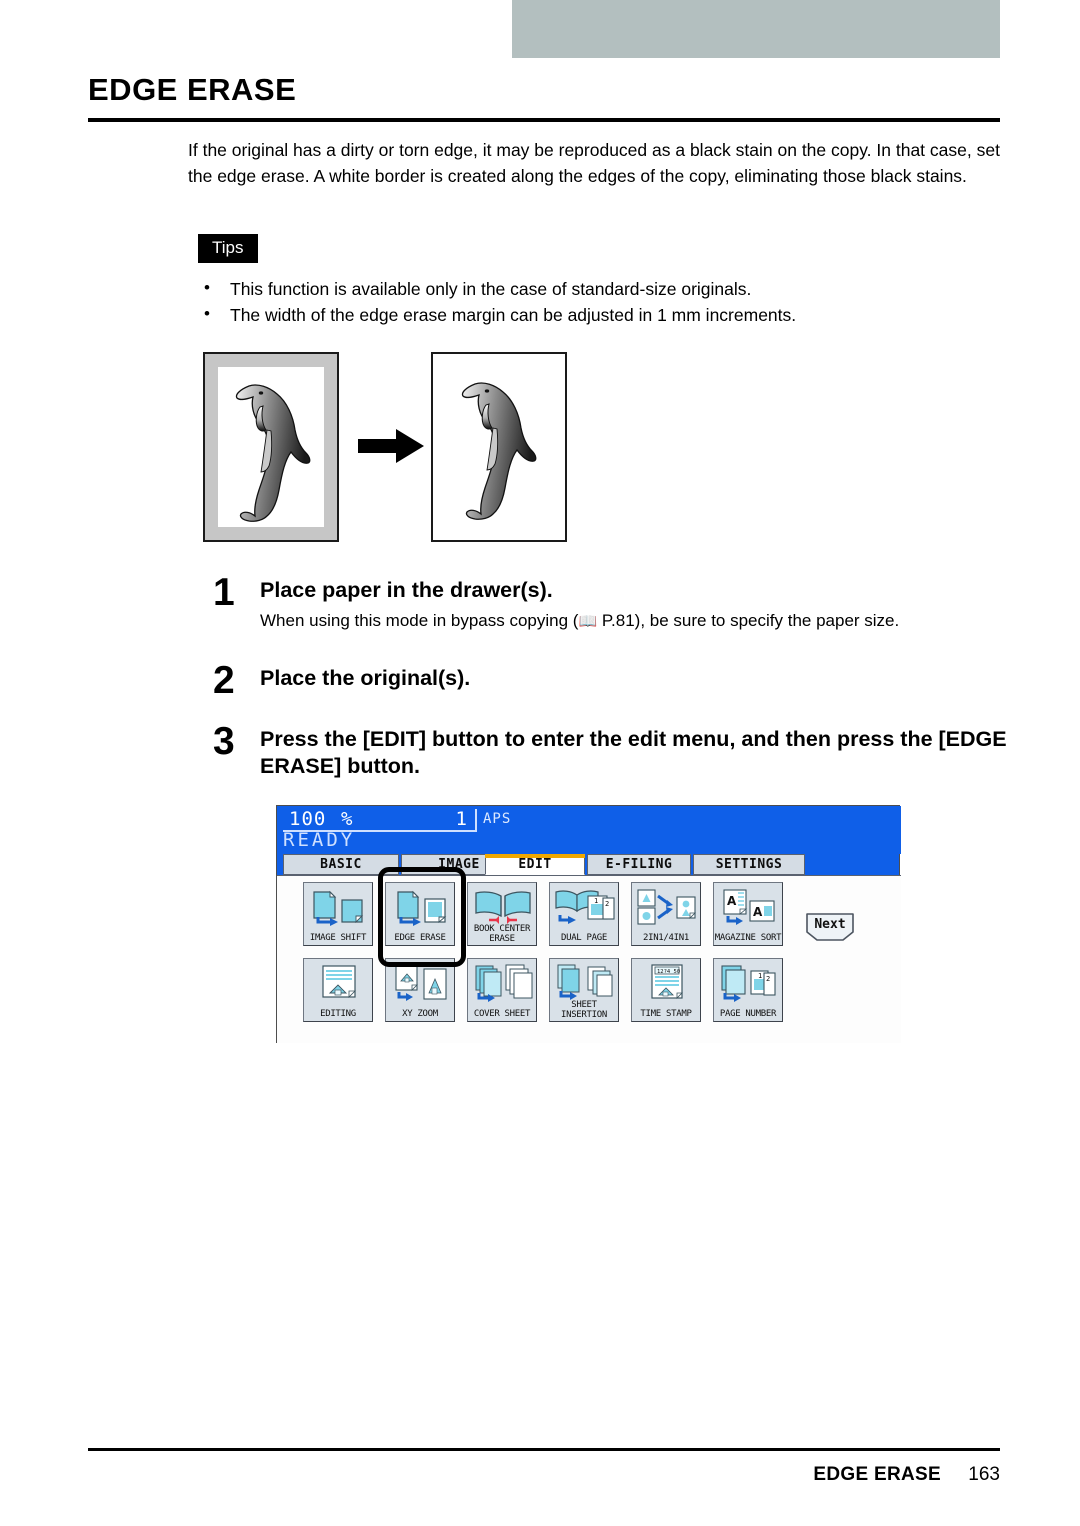 The width and height of the screenshot is (1080, 1526). I want to click on book-center-erase-icon, so click(503, 907).